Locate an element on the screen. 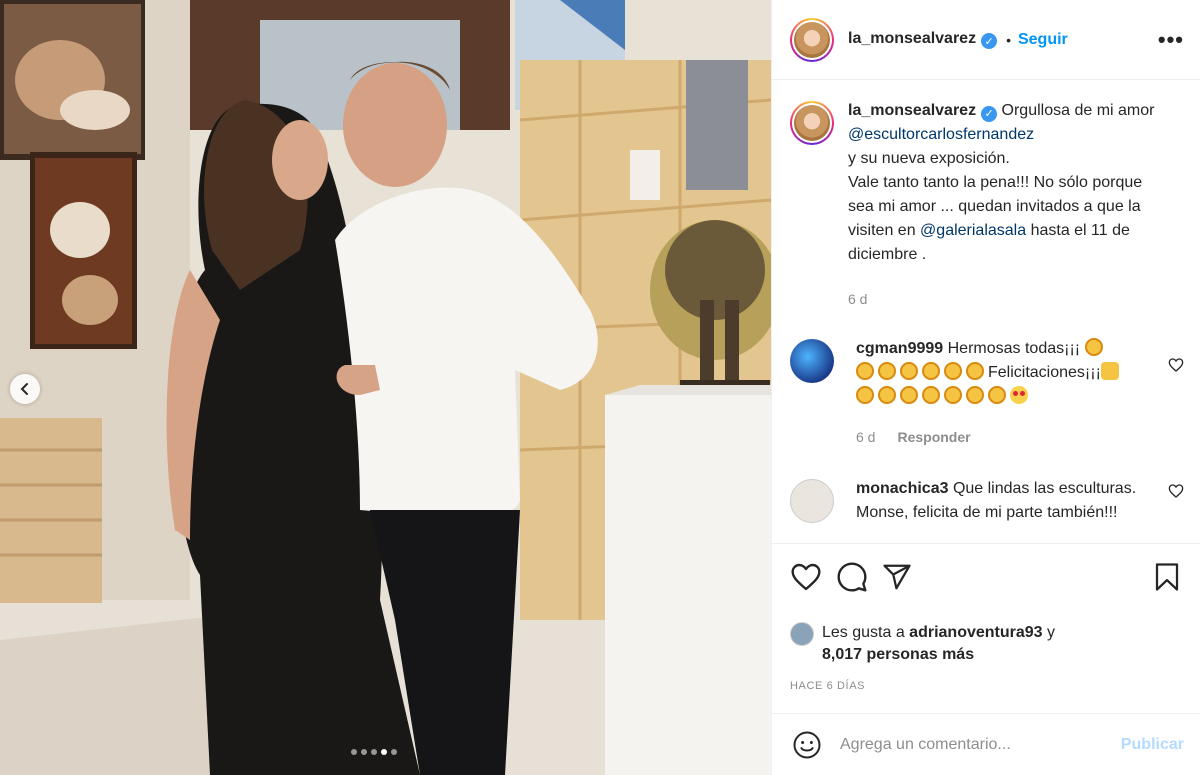  comment-text-2: Felicitaciones¡¡¡ is located at coordinates (1044, 372).